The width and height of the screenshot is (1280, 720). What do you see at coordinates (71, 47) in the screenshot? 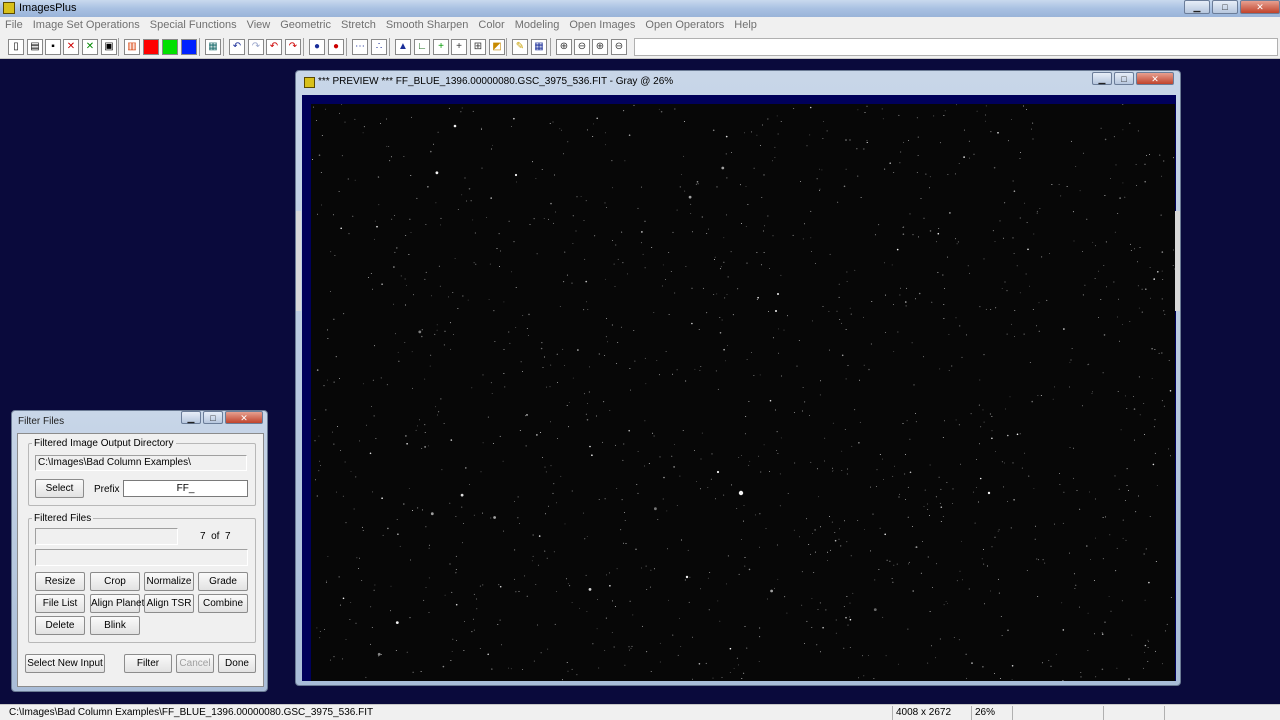
I see `close-image-icon: ✕` at bounding box center [71, 47].